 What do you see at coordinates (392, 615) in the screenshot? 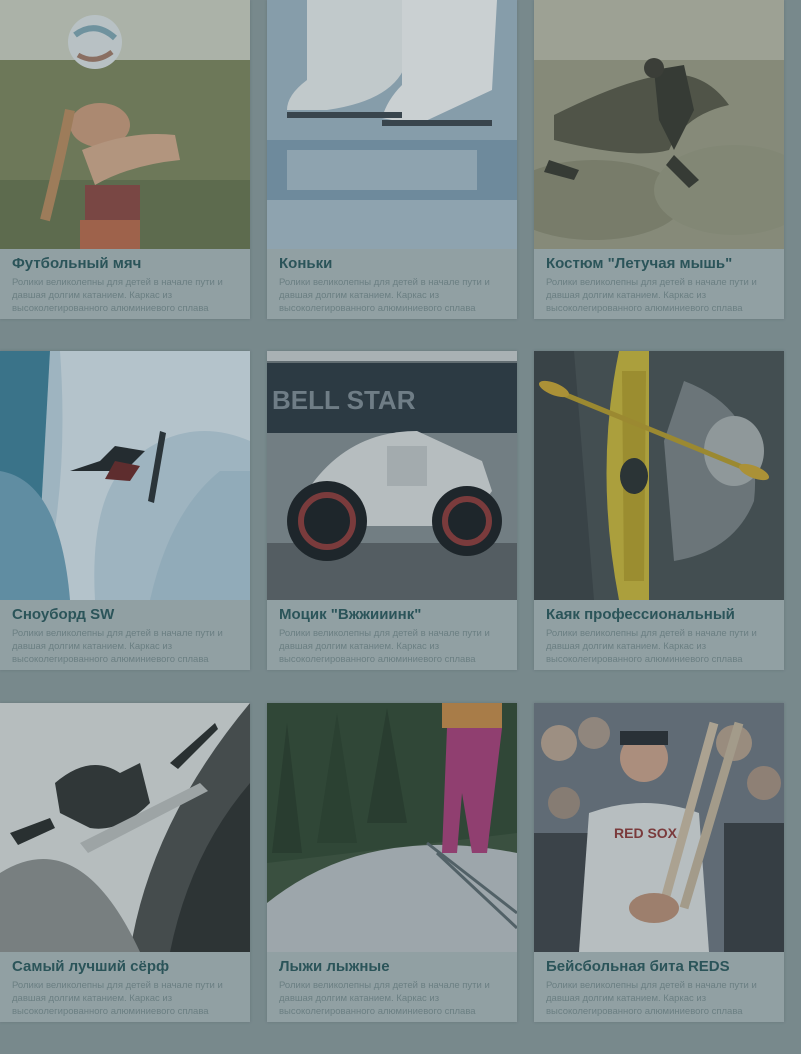
I see `product-title: Моцик "Вжжииинк"` at bounding box center [392, 615].